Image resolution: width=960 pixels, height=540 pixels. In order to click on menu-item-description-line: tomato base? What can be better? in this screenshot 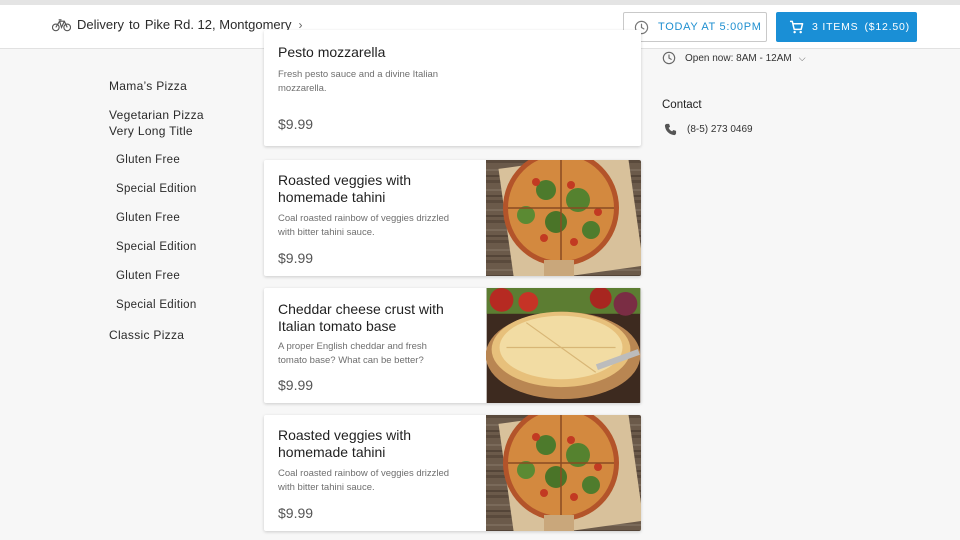, I will do `click(351, 360)`.